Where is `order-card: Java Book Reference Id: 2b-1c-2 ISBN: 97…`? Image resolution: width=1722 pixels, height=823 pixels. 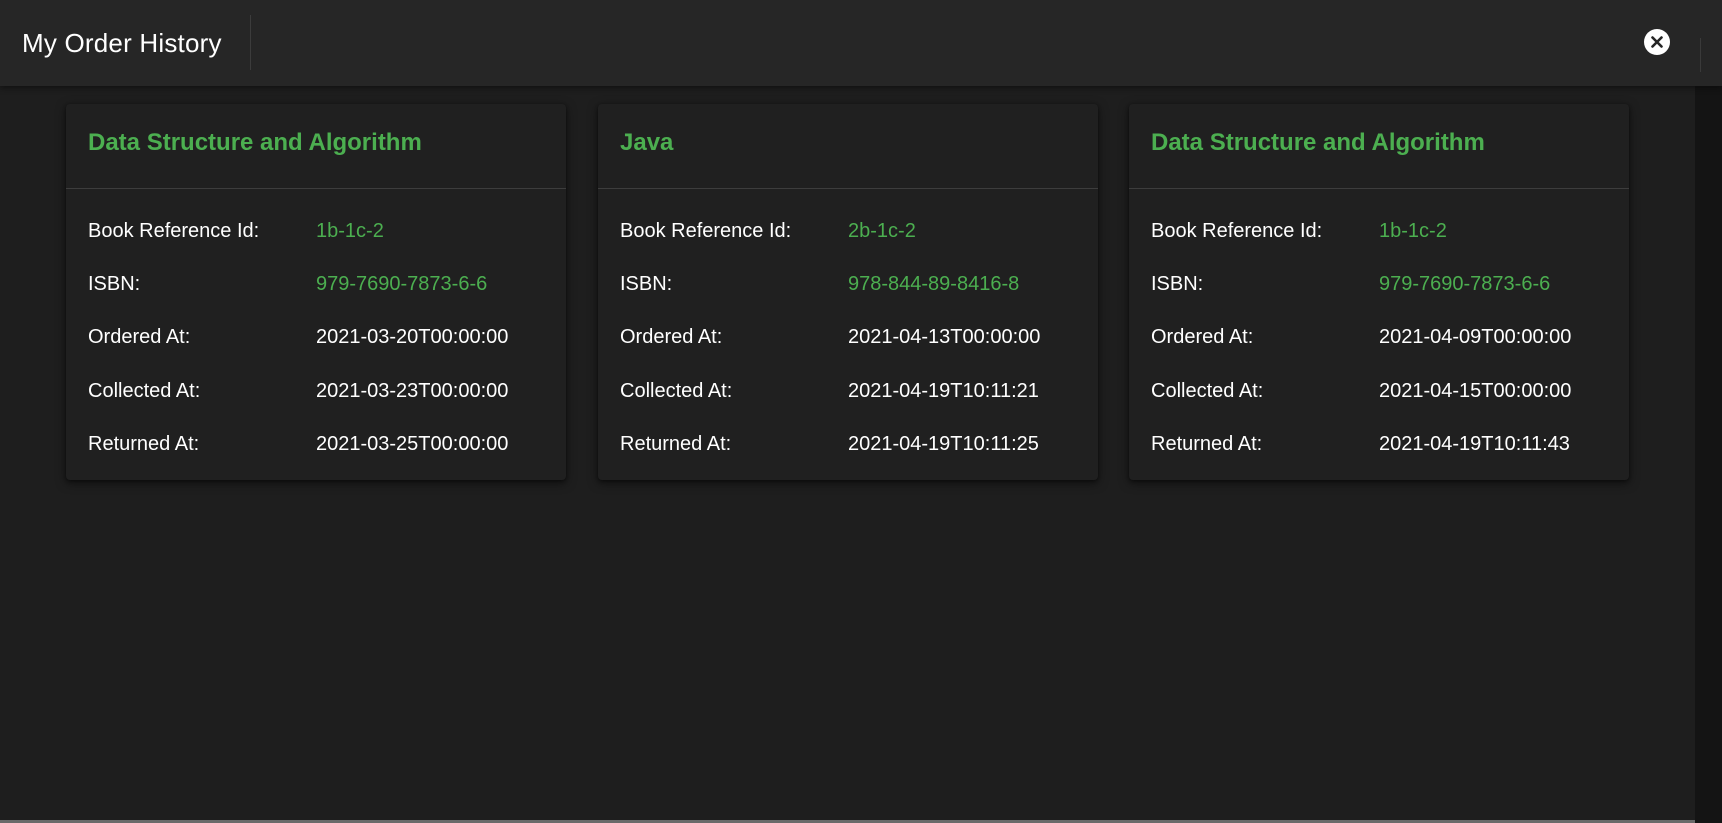
order-card: Java Book Reference Id: 2b-1c-2 ISBN: 97… is located at coordinates (848, 292).